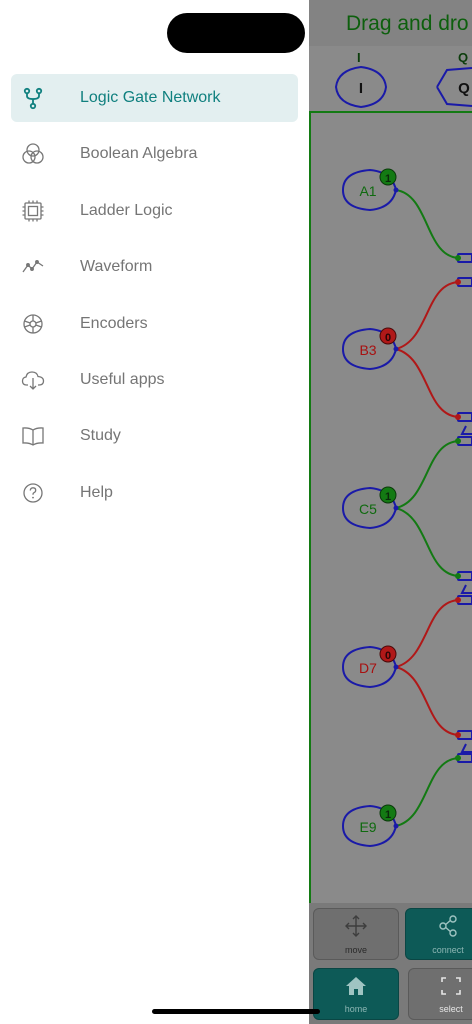 This screenshot has height=1024, width=472. Describe the element at coordinates (96, 492) in the screenshot. I see `drawer-item-label: Help` at that location.